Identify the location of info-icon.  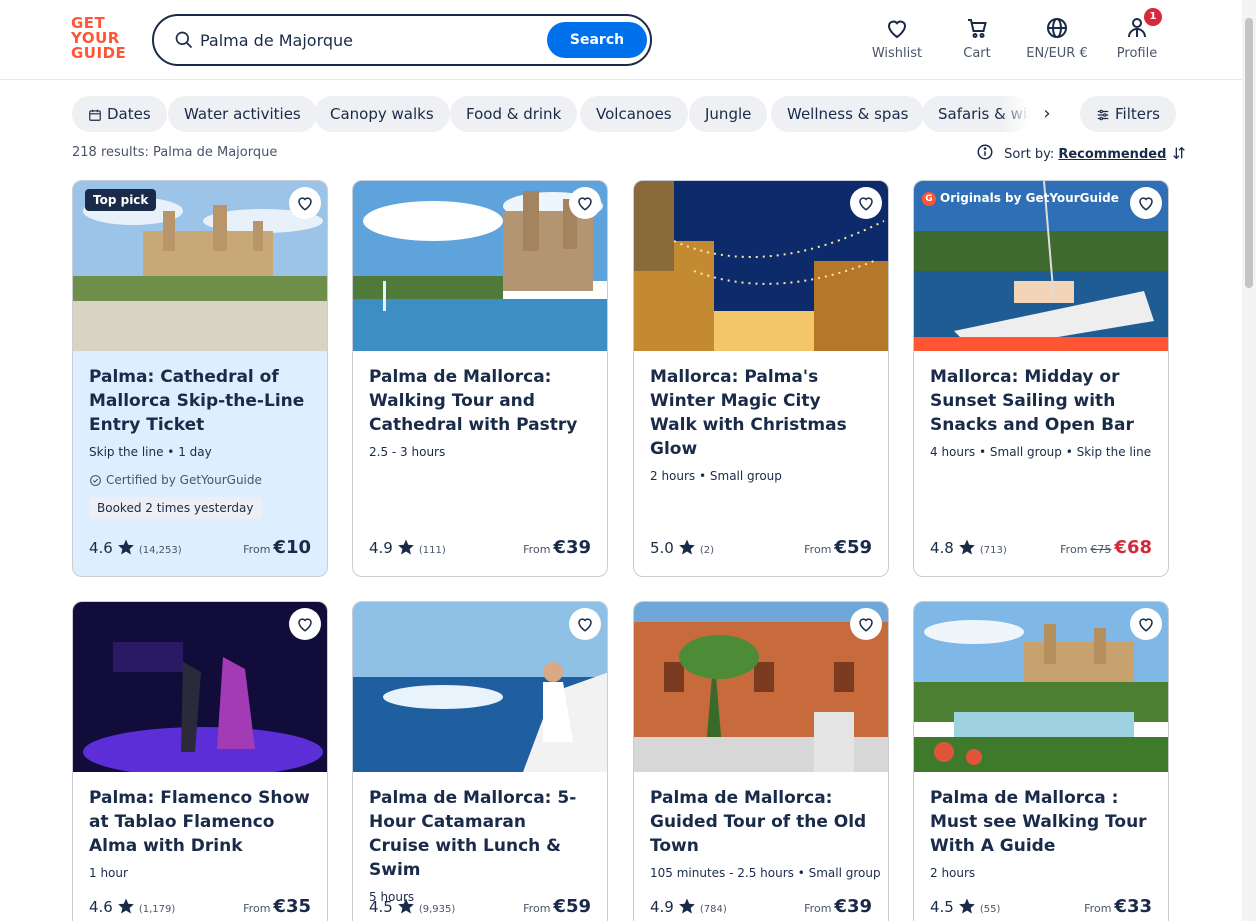
(985, 152).